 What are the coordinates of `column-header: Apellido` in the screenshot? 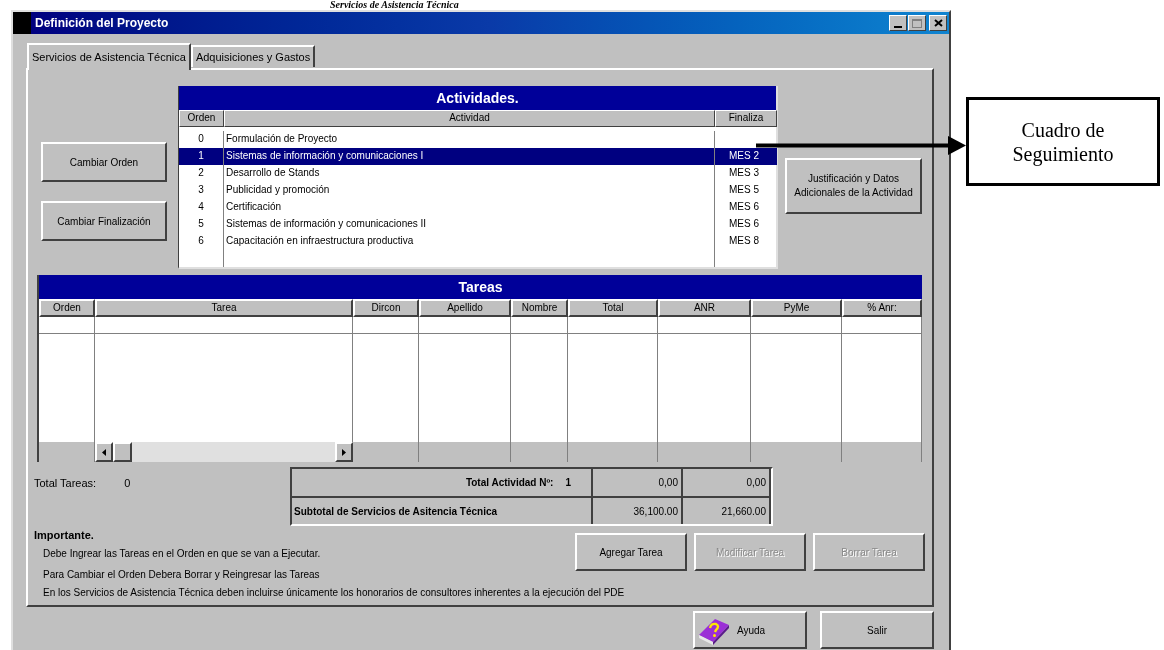 It's located at (465, 308).